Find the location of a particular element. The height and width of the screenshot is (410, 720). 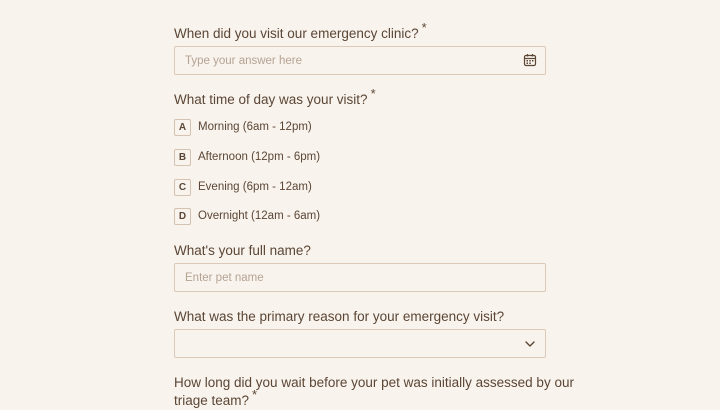

full-name-field is located at coordinates (360, 277).